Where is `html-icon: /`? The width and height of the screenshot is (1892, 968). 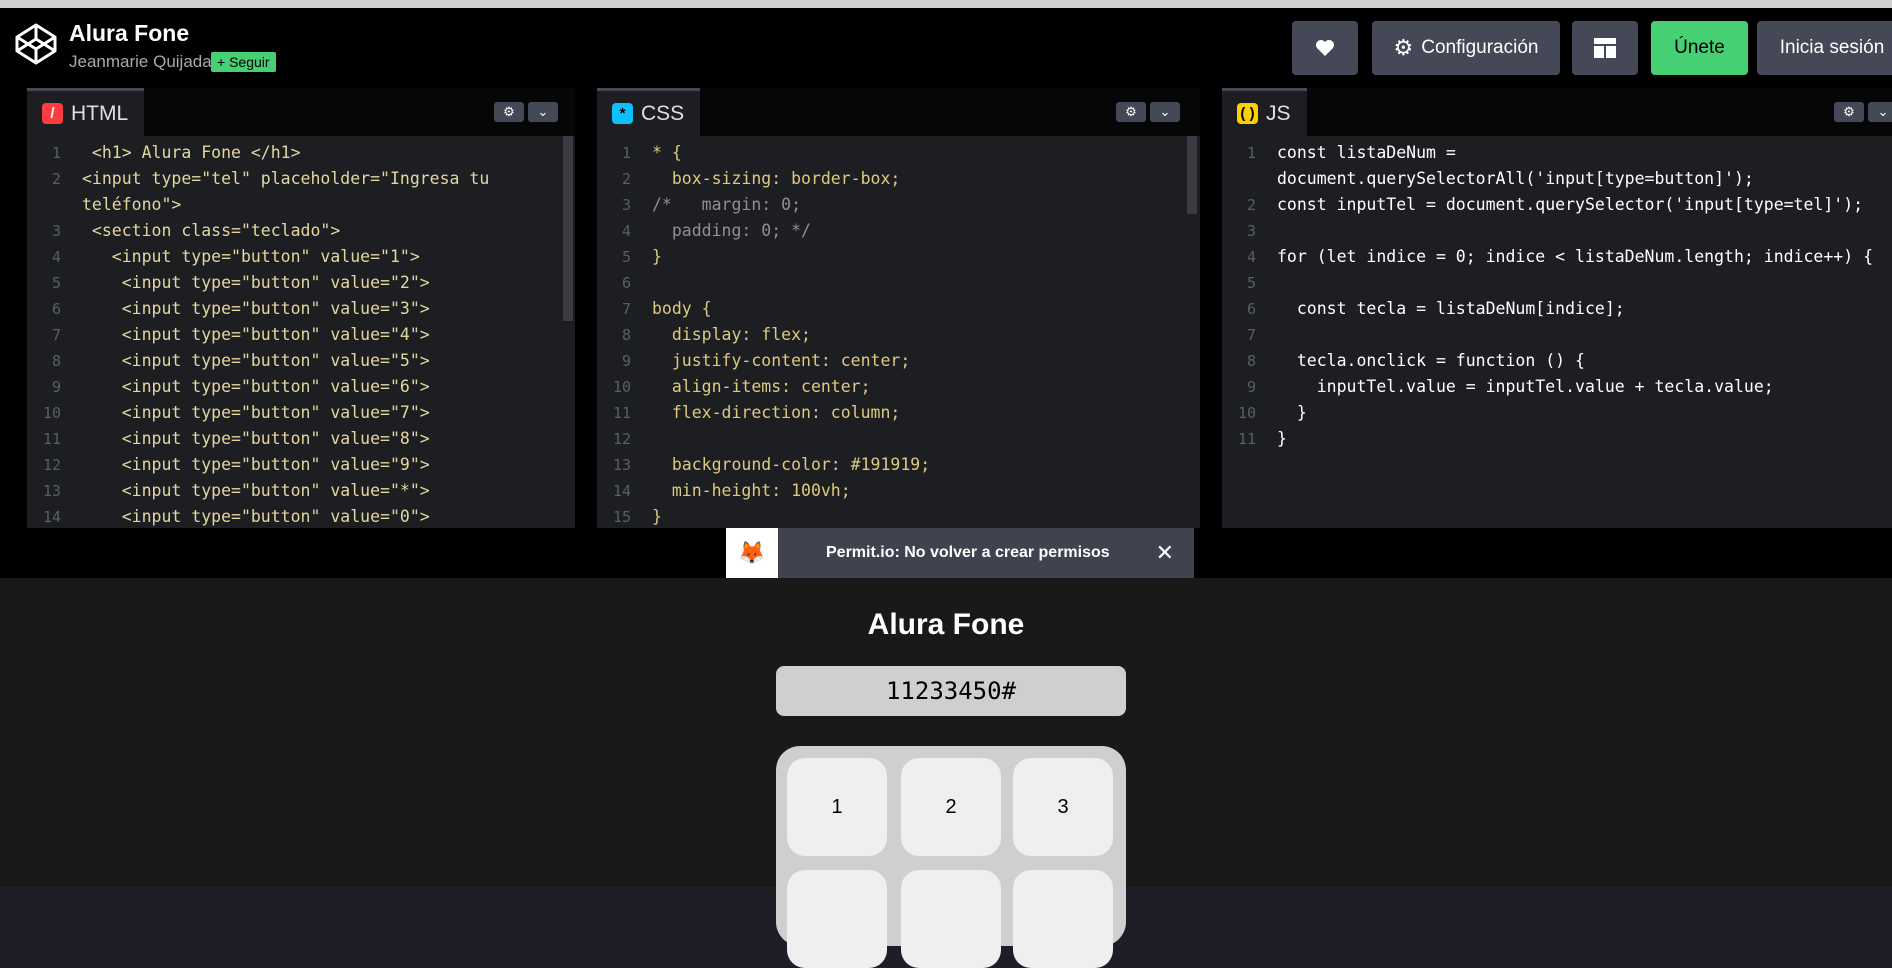 html-icon: / is located at coordinates (52, 113).